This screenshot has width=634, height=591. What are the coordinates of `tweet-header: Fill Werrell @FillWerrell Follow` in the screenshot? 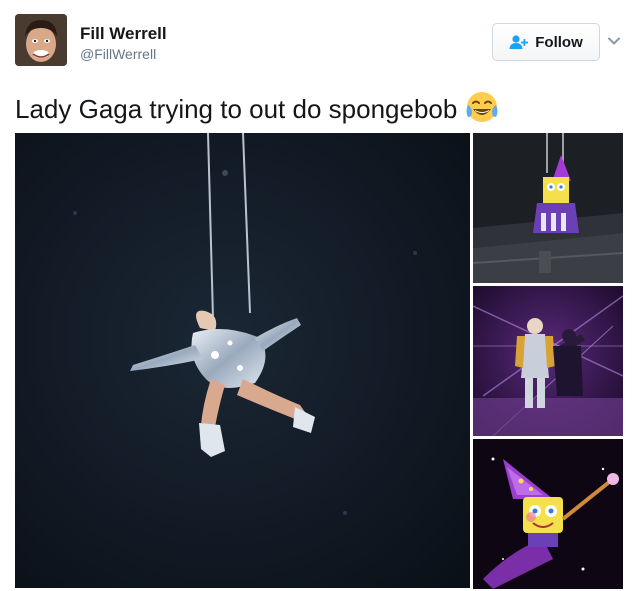 It's located at (317, 40).